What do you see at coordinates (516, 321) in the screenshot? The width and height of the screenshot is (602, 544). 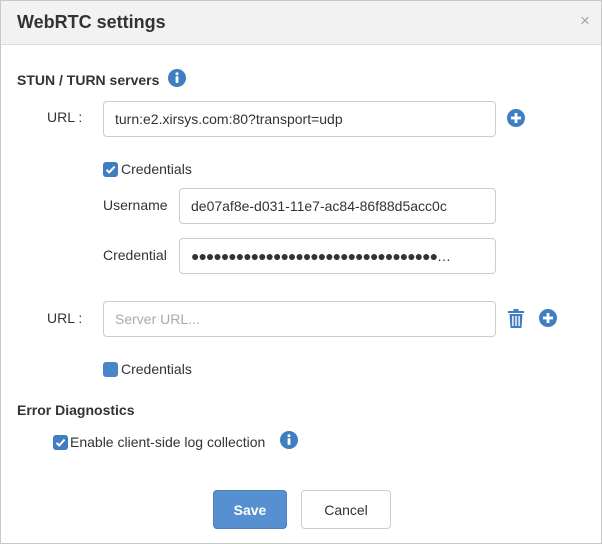 I see `trash-icon` at bounding box center [516, 321].